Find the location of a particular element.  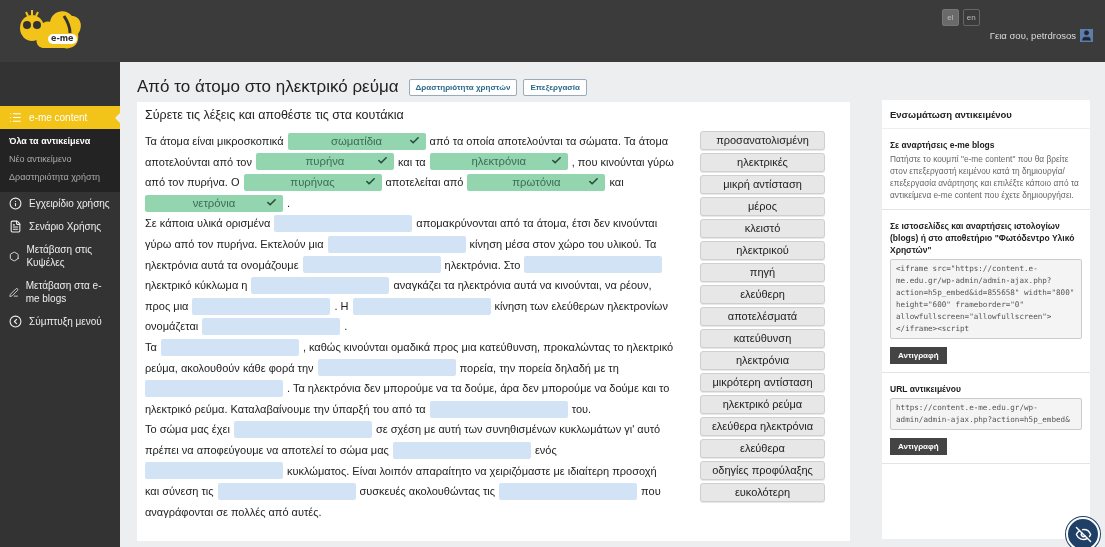

submenu-item: Νέο αντικείμενο is located at coordinates (60, 159).